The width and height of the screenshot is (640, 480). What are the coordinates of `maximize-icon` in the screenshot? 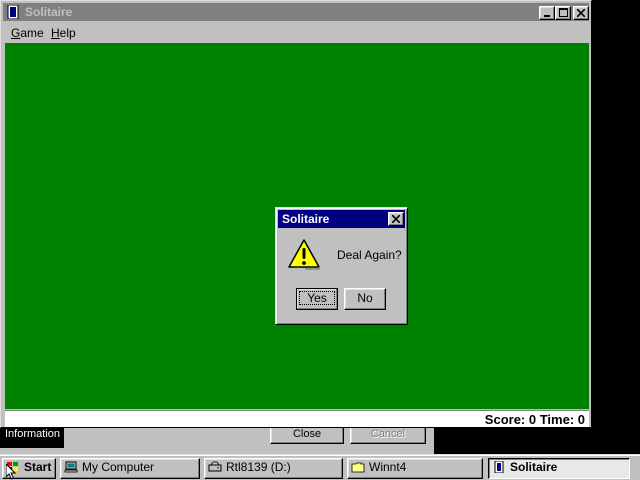 It's located at (563, 12).